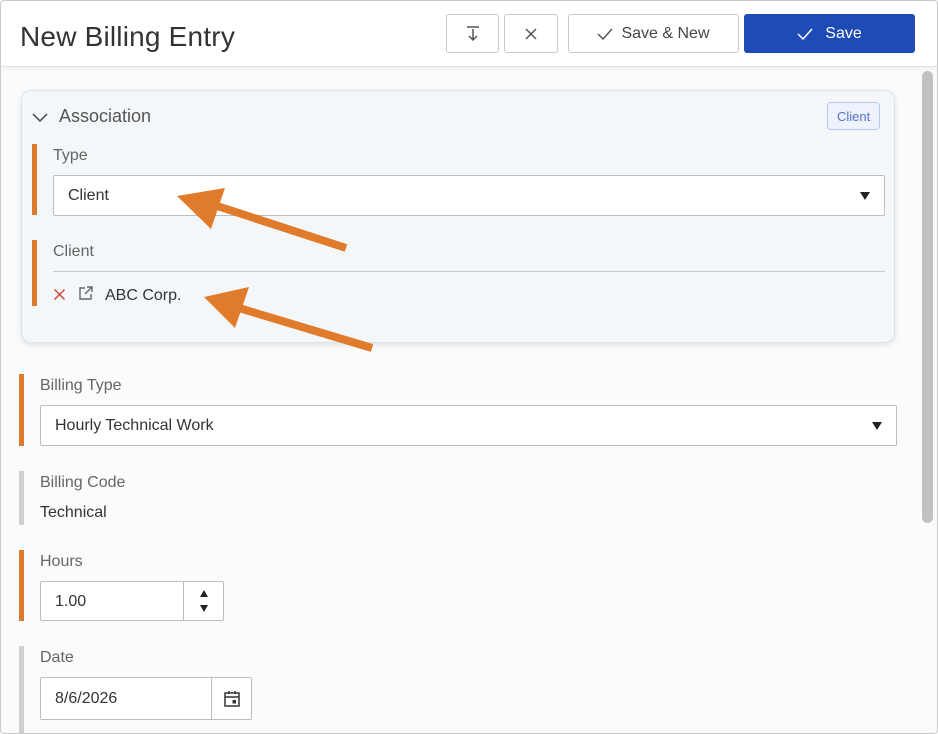 This screenshot has width=938, height=734. What do you see at coordinates (146, 698) in the screenshot?
I see `date-field: 8/6/2026` at bounding box center [146, 698].